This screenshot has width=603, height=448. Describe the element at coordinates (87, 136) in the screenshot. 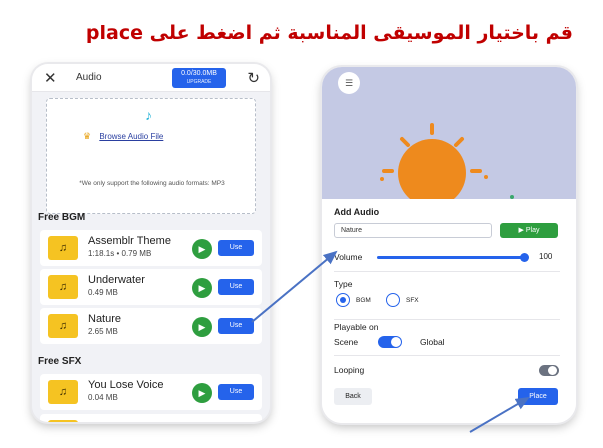

I see `crown-icon: ♛` at that location.